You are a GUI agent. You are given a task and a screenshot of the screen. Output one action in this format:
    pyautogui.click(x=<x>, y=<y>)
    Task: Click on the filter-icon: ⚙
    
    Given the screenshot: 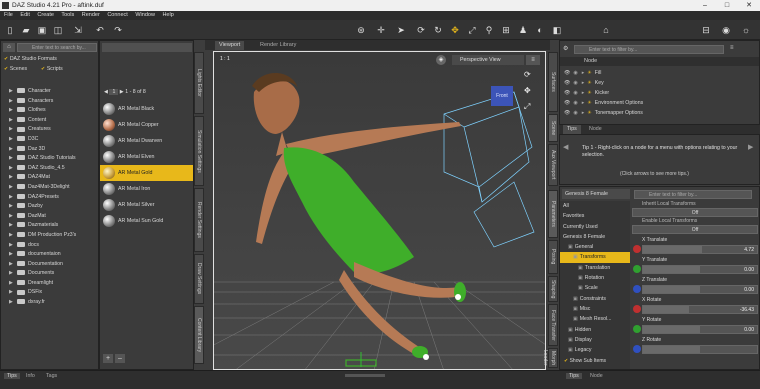 What is the action you would take?
    pyautogui.click(x=568, y=49)
    